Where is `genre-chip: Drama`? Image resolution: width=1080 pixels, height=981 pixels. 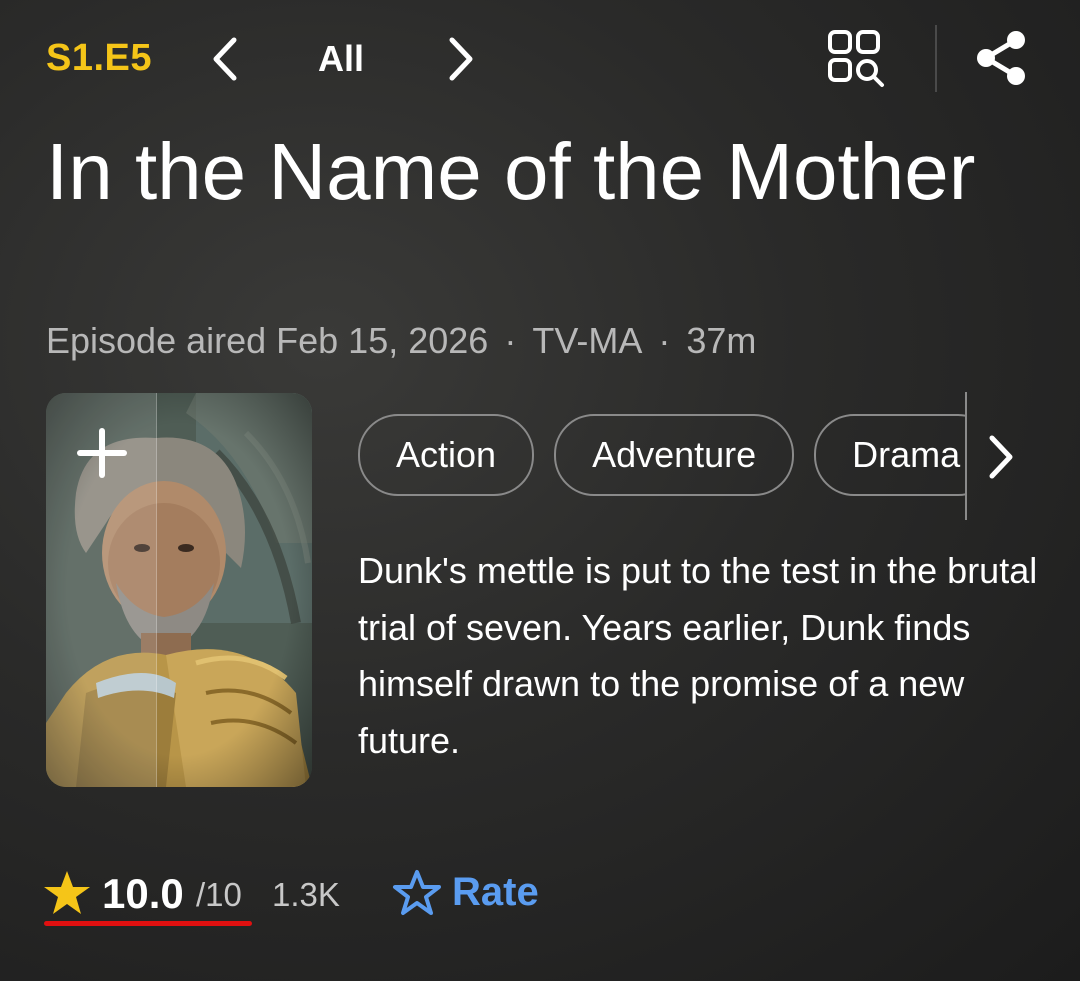 genre-chip: Drama is located at coordinates (890, 455).